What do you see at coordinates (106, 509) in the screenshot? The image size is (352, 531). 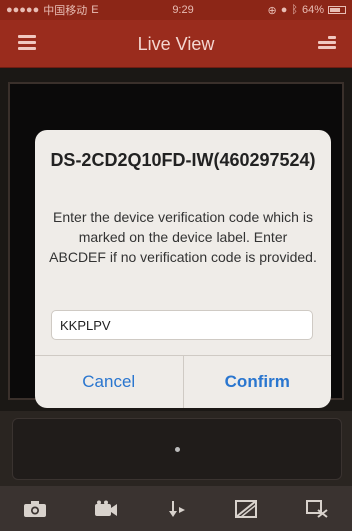 I see `video-record-icon` at bounding box center [106, 509].